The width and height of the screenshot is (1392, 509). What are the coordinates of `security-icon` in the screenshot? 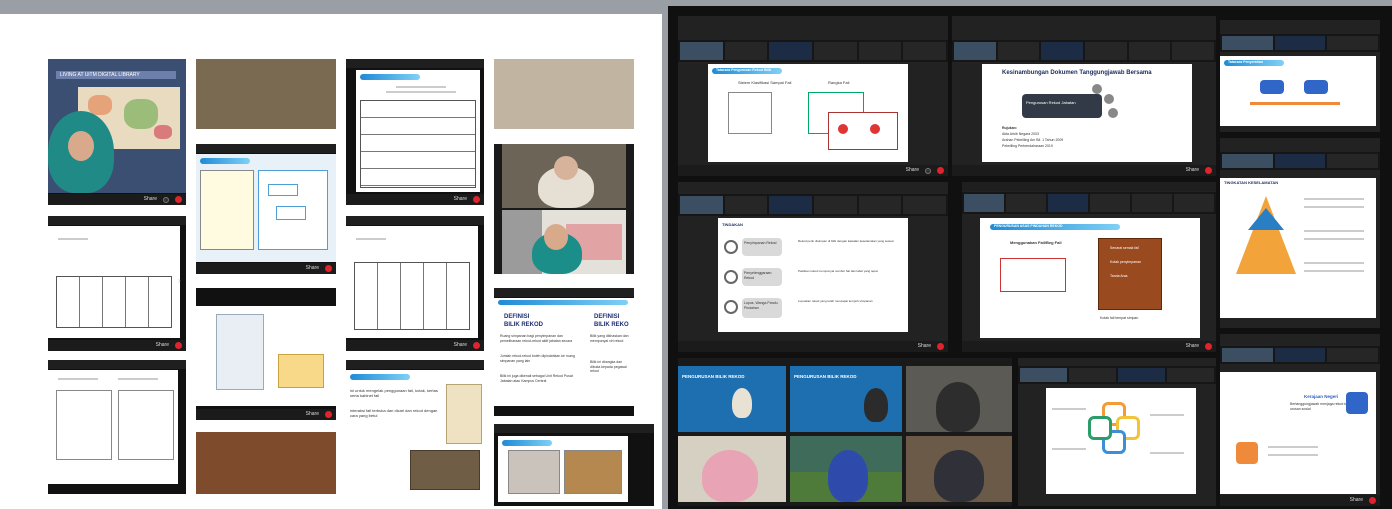 It's located at (928, 170).